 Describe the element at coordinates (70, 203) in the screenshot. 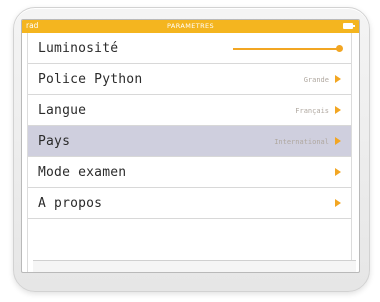

I see `menu-item-label: A propos` at that location.